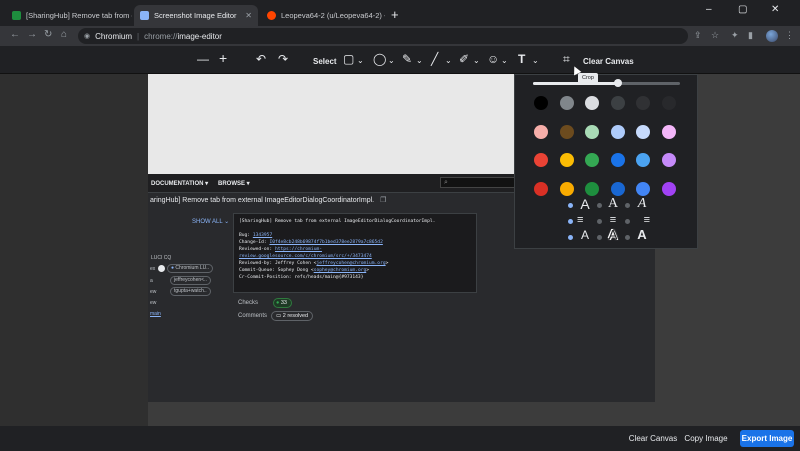 The image size is (800, 451). What do you see at coordinates (323, 15) in the screenshot?
I see `tab-leopeva: Leopeva64-2 (u/Leopeva64-2) - R ✕` at bounding box center [323, 15].